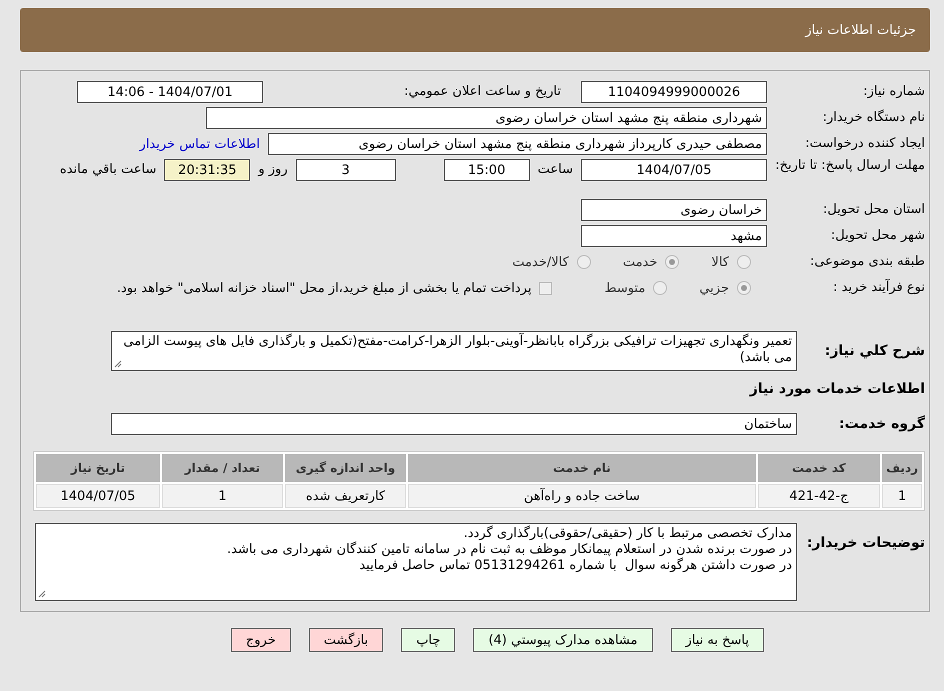  Describe the element at coordinates (98, 468) in the screenshot. I see `column-header: تاریخ نیاز` at that location.